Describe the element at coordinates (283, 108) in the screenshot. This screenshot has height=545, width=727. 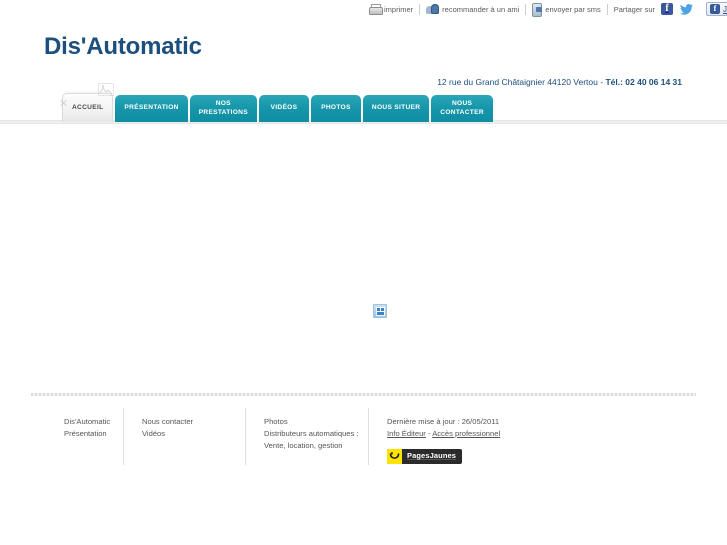
I see `nav-tab-videos: VIDÉOS` at that location.